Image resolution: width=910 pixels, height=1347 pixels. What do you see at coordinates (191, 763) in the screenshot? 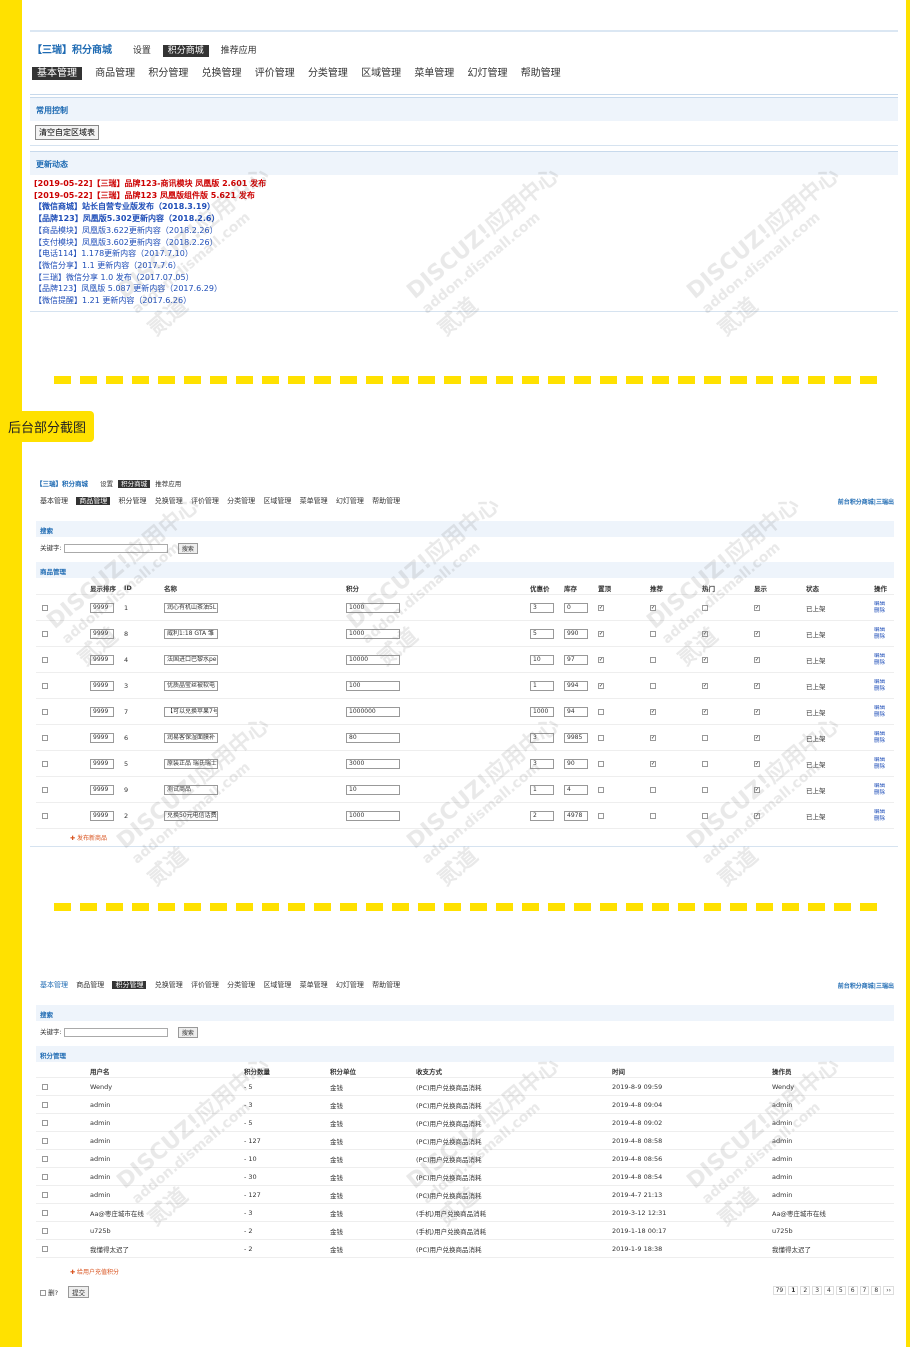
I see `product-name-input: 原装正品 瑞氏瑞士` at bounding box center [191, 763].